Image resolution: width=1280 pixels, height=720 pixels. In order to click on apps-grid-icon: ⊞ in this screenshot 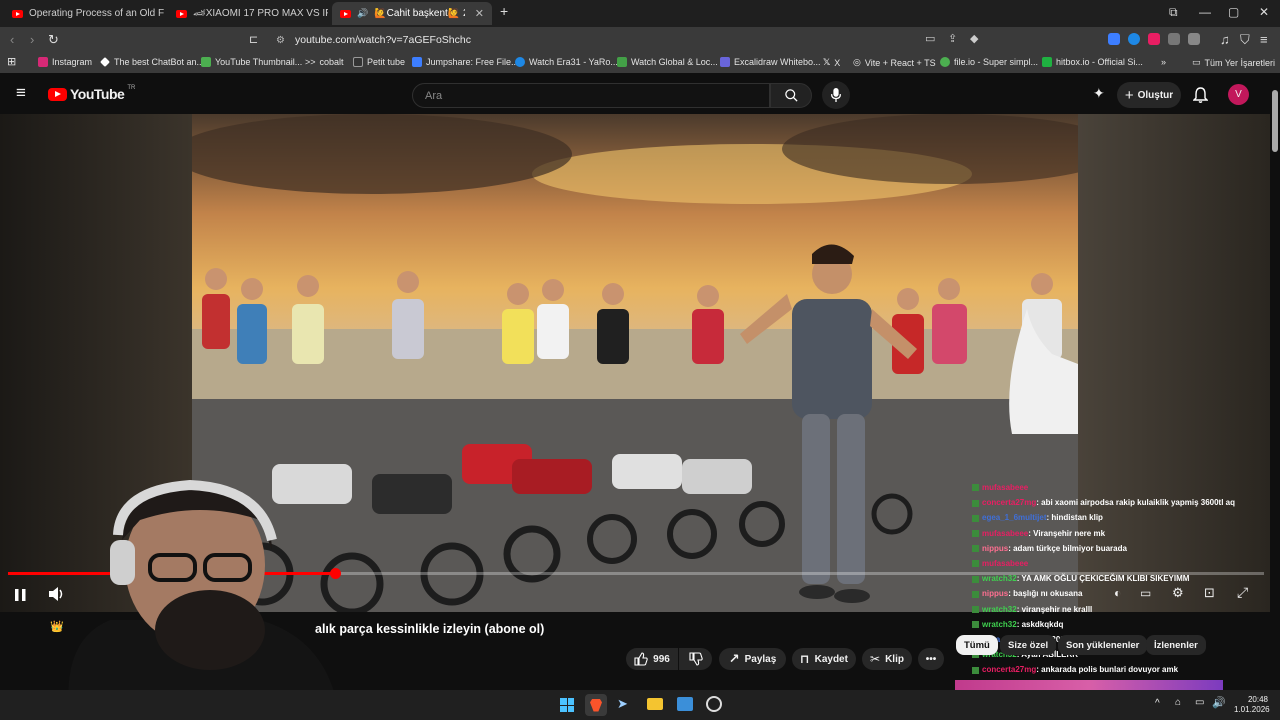, I will do `click(11, 61)`.